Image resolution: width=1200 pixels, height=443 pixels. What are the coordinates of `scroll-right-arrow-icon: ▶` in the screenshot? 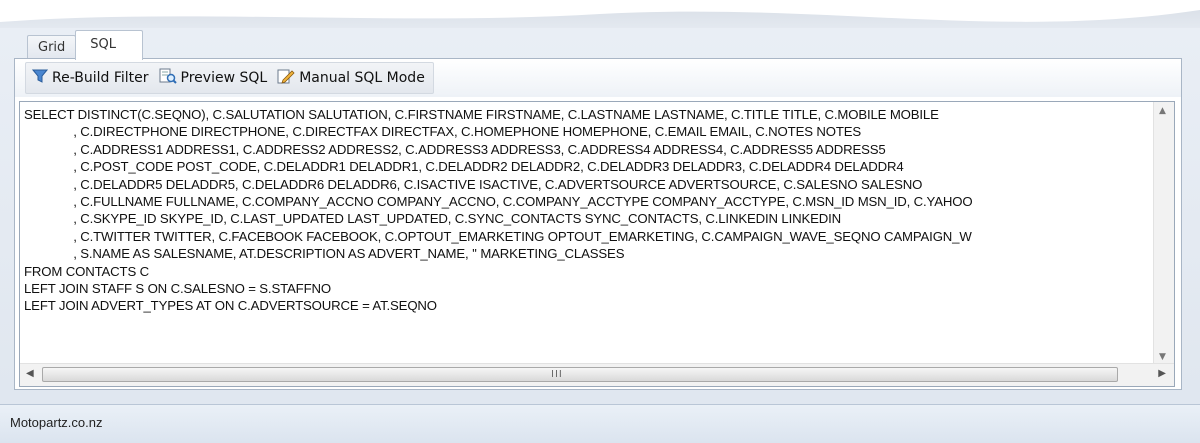 It's located at (1162, 373).